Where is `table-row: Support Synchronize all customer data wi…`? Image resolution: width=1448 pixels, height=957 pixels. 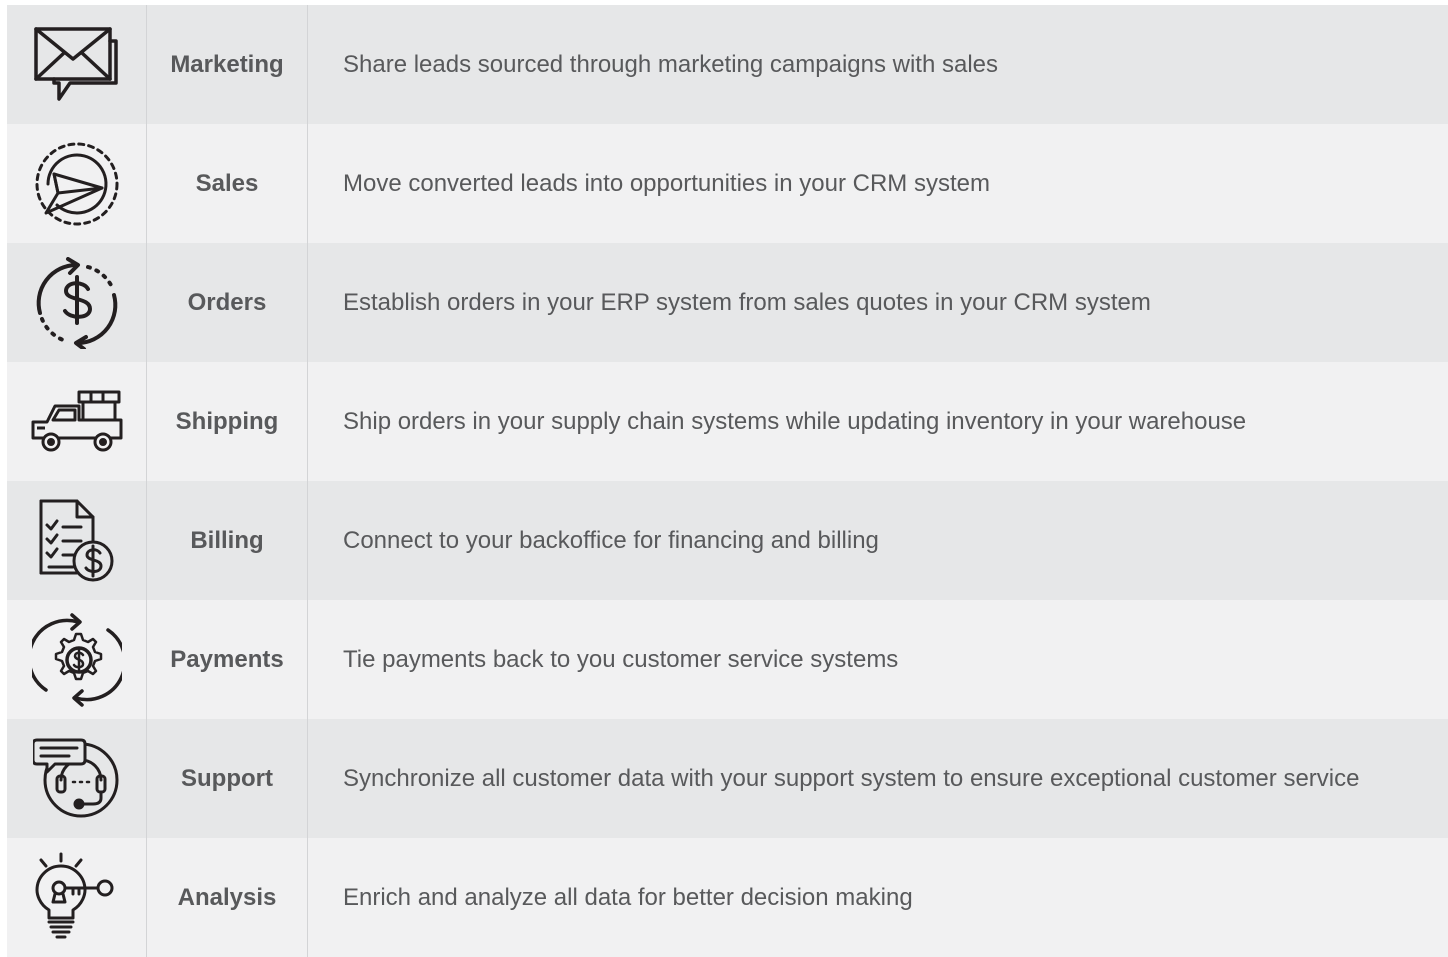
table-row: Support Synchronize all customer data wi… is located at coordinates (727, 778).